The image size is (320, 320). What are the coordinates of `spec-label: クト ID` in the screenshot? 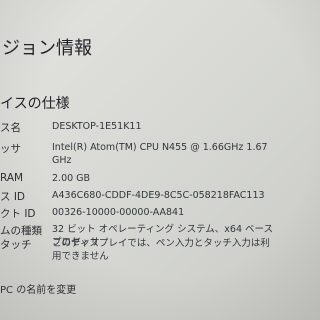 It's located at (18, 214).